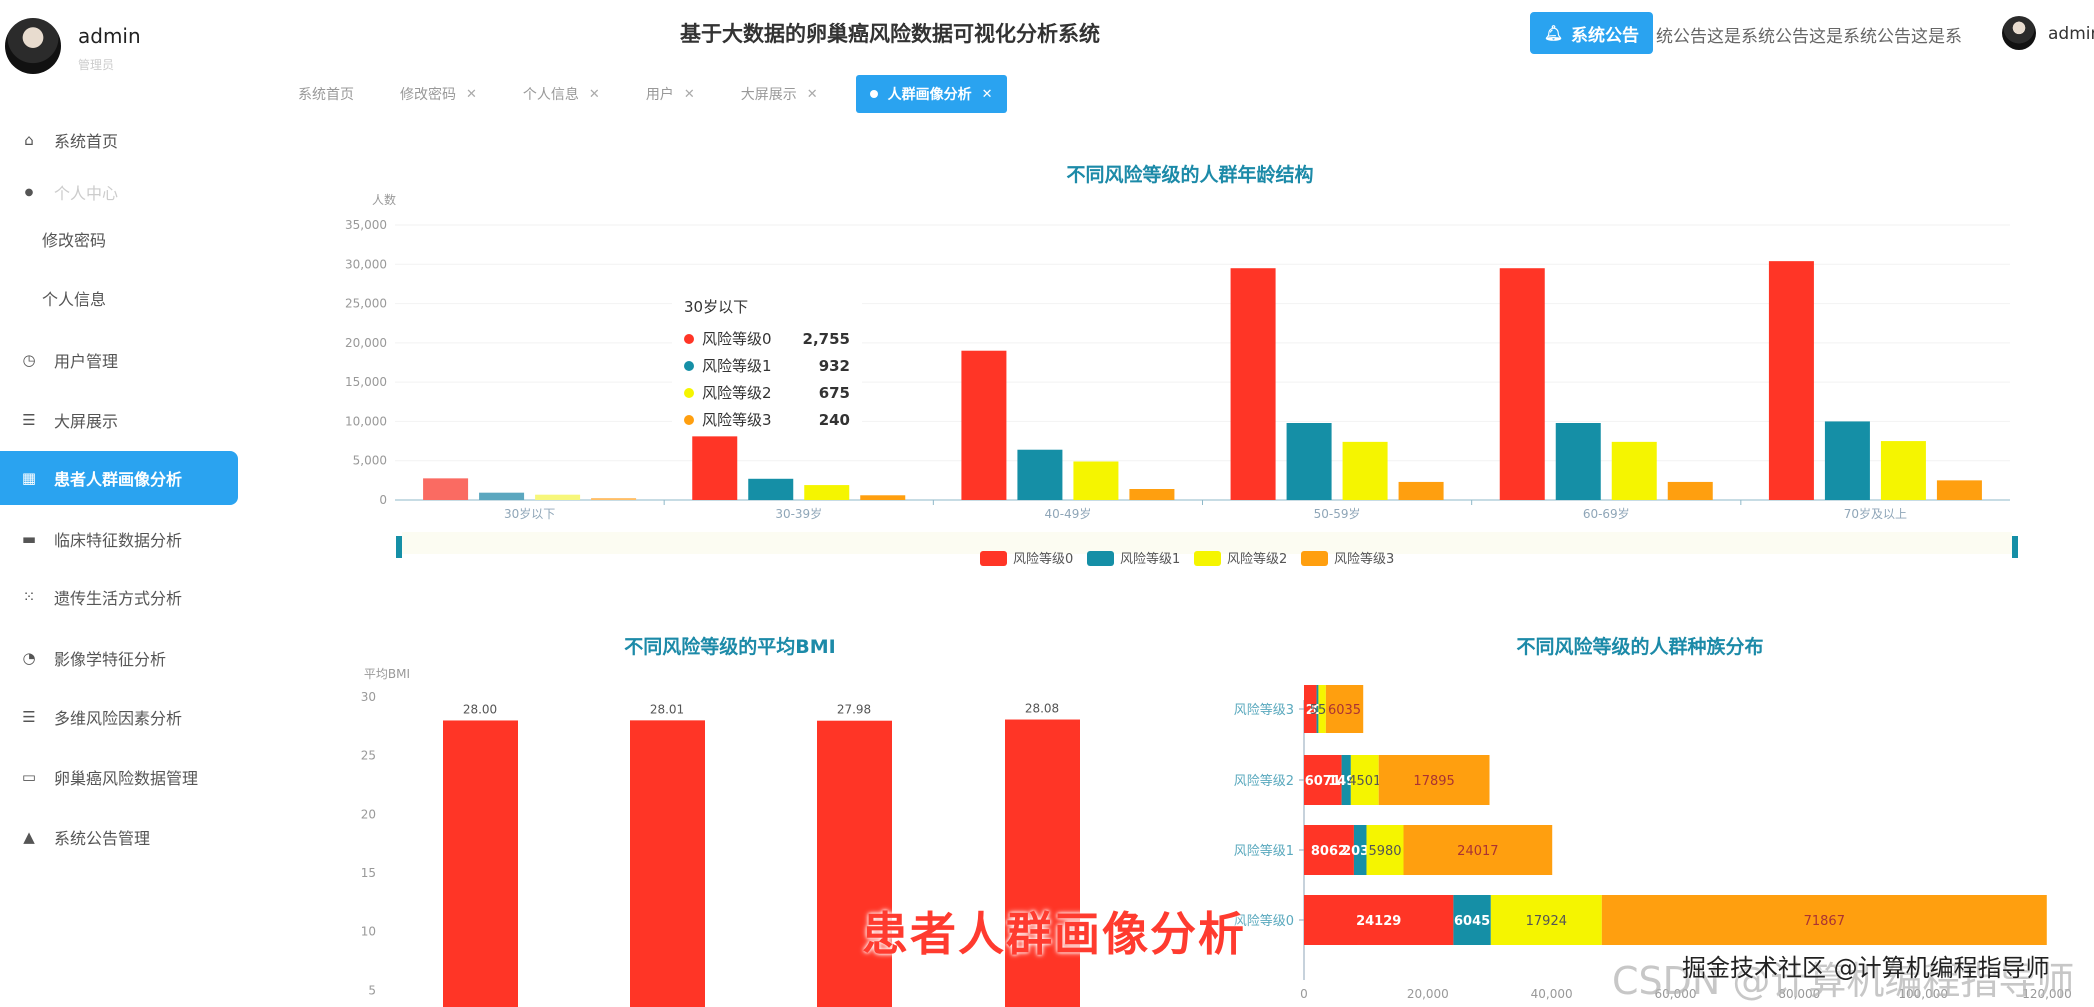  I want to click on y-tick-label: 20, so click(368, 814).